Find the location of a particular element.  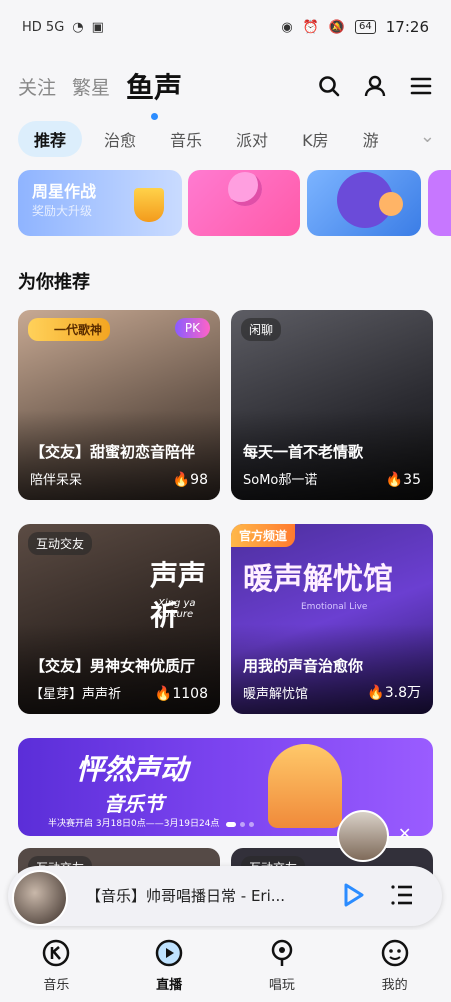

top-header: 关注 繁星 鱼声 is located at coordinates (225, 89).